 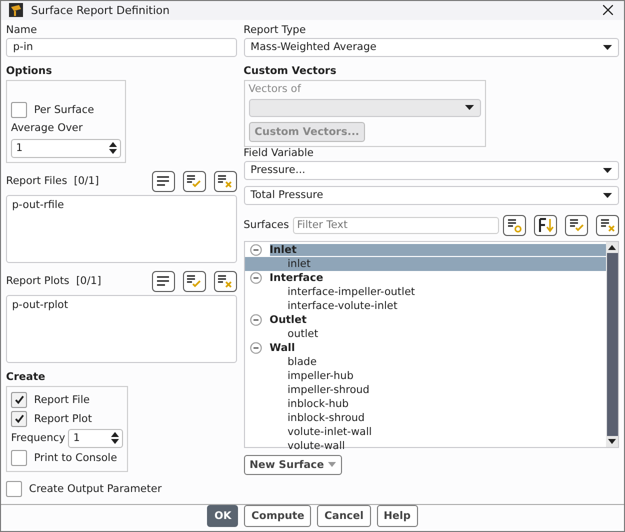 I want to click on tree-item: volute-inlet-wall, so click(x=425, y=431).